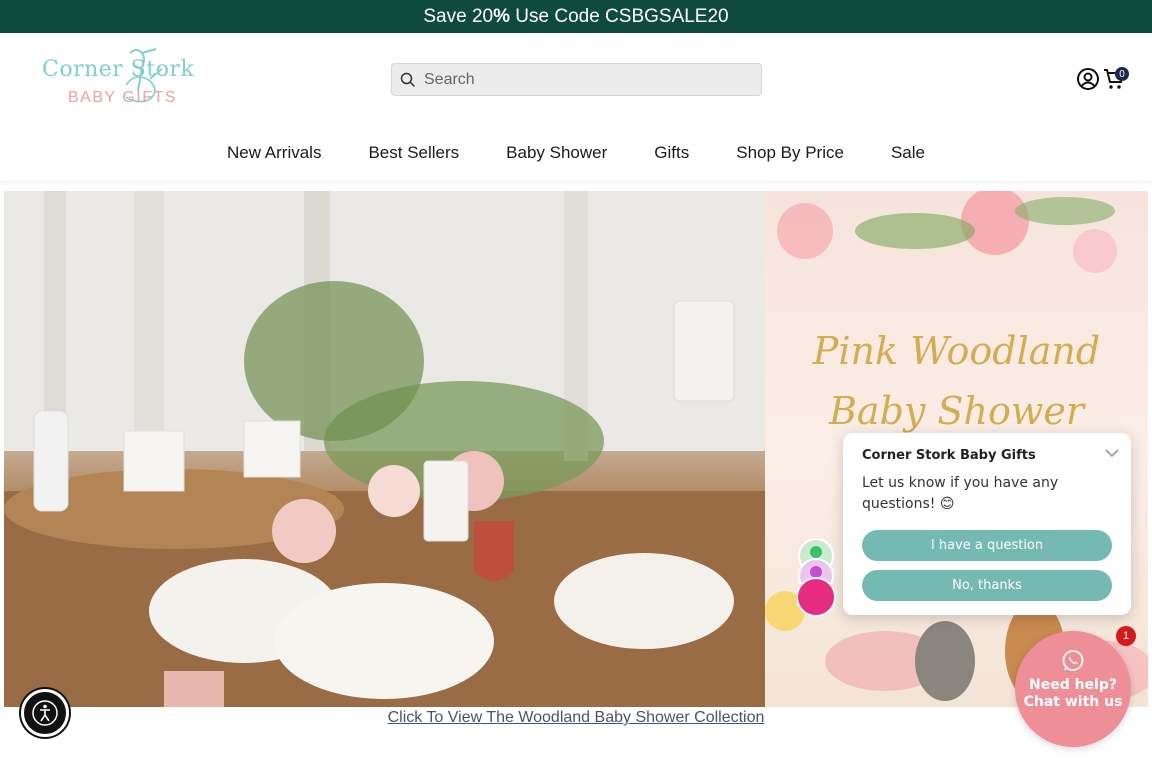 The image size is (1152, 768). I want to click on promo-bar: Save 20% Use Code CSBGSALE20, so click(576, 16).